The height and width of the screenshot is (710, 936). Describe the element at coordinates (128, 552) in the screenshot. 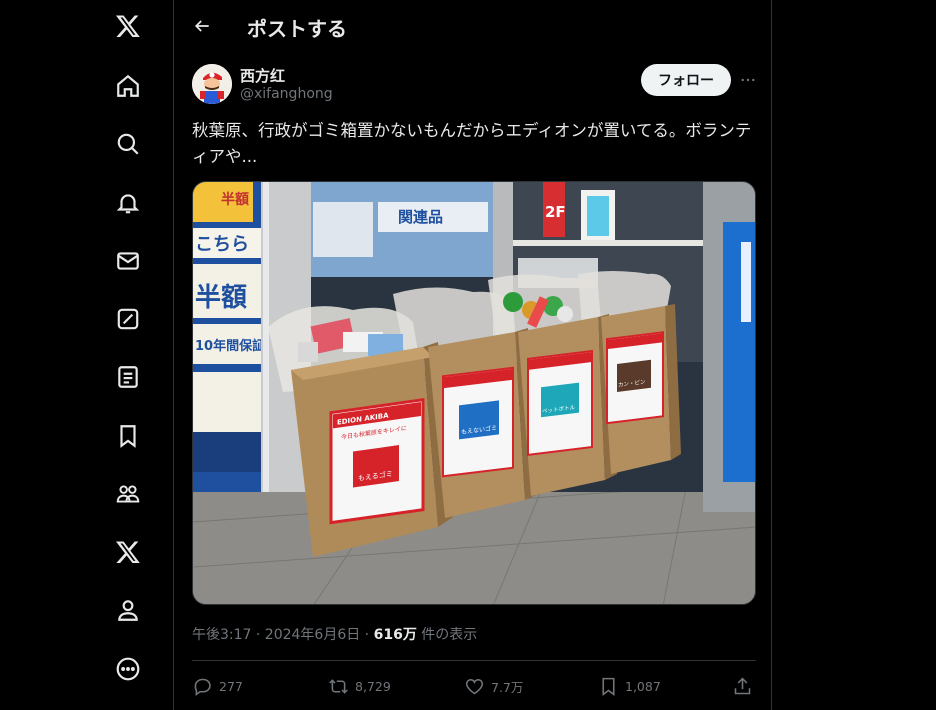

I see `premium-icon` at that location.